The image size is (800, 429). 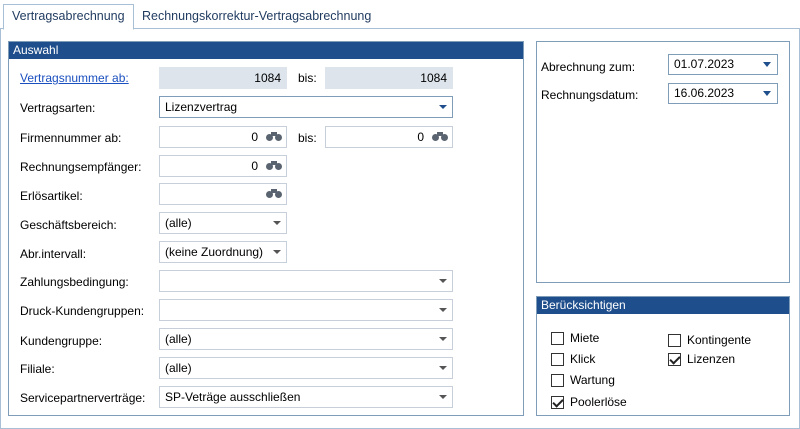 I want to click on checkbox-klick: Klick, so click(x=573, y=359).